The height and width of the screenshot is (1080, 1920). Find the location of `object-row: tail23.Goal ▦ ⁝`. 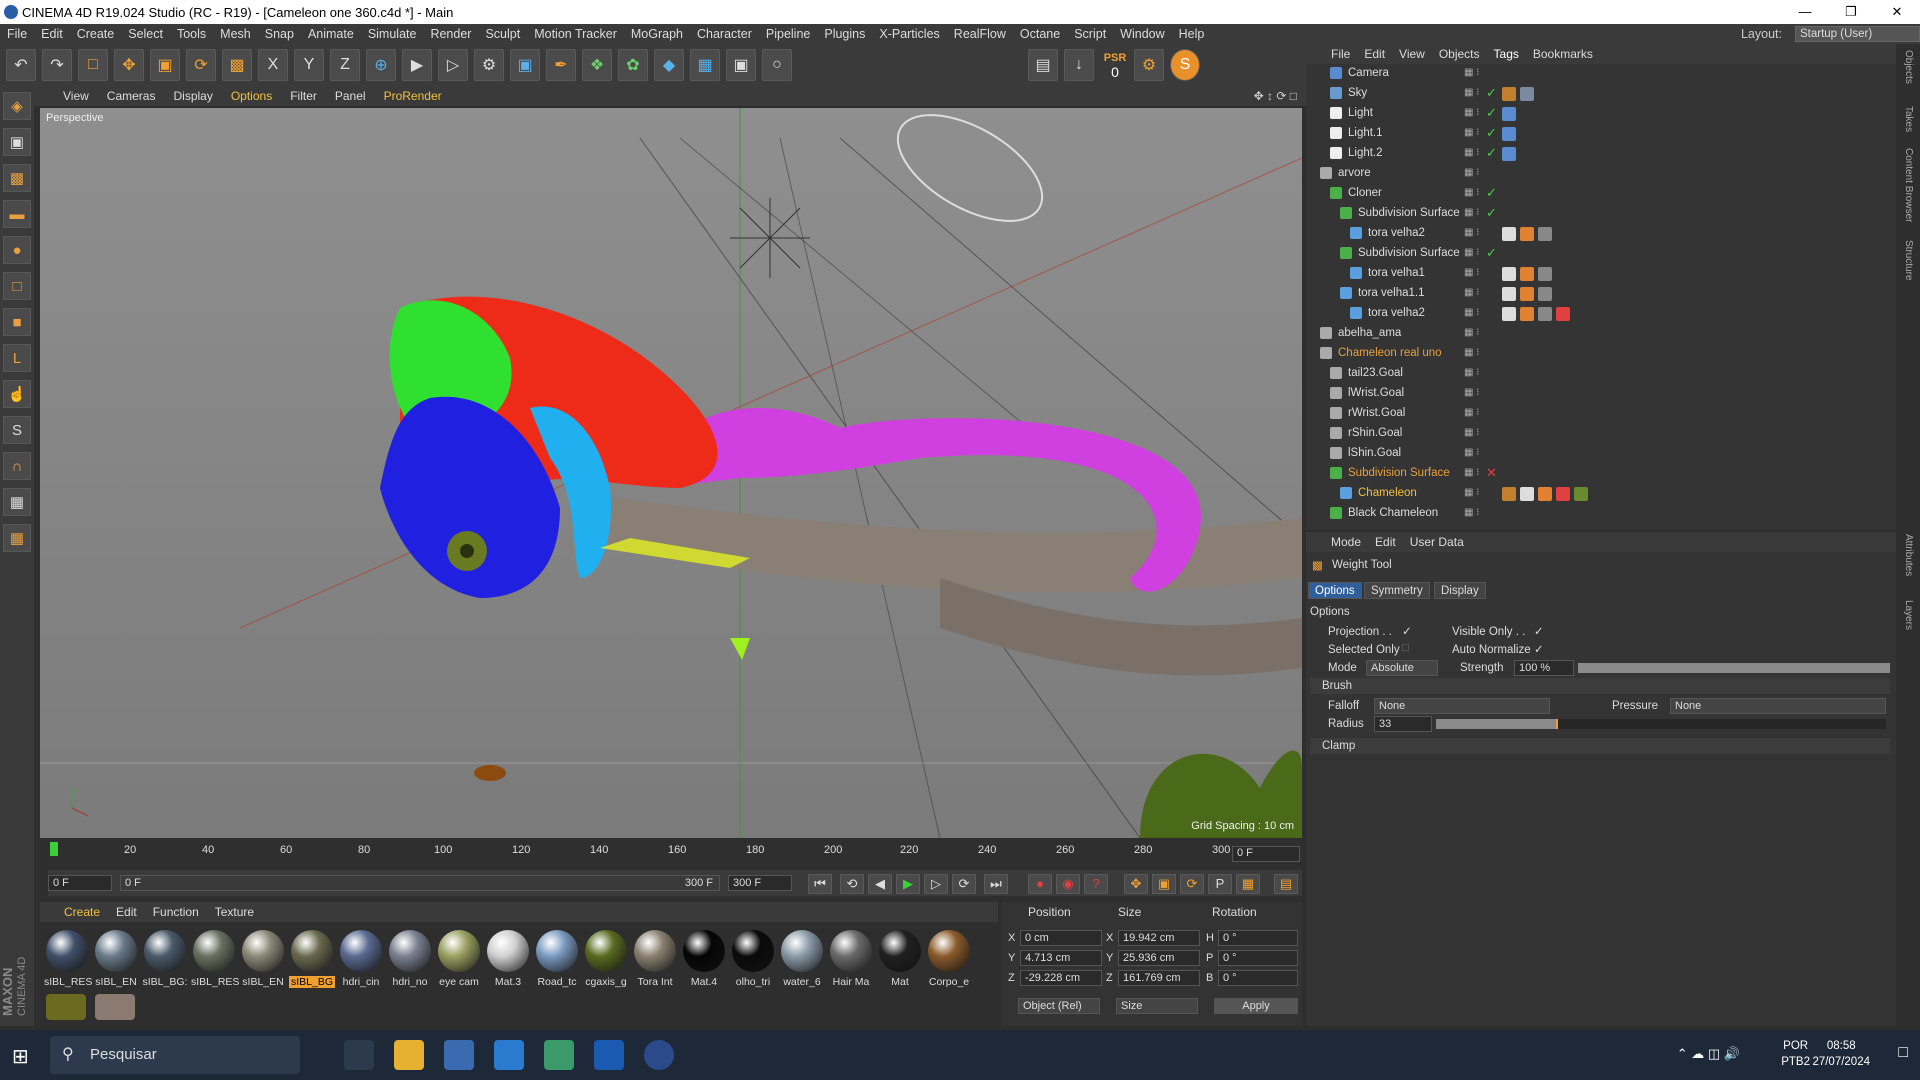

object-row: tail23.Goal ▦ ⁝ is located at coordinates (1601, 374).